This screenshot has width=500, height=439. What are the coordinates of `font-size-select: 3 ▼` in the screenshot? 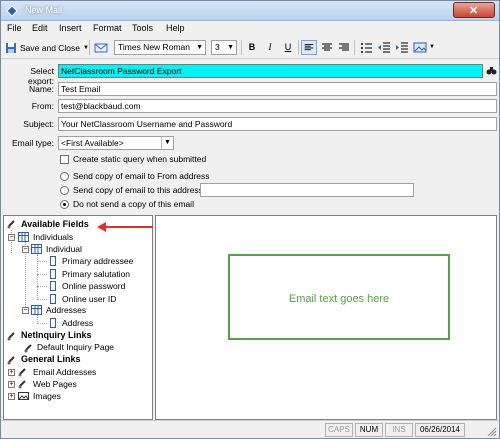 It's located at (224, 47).